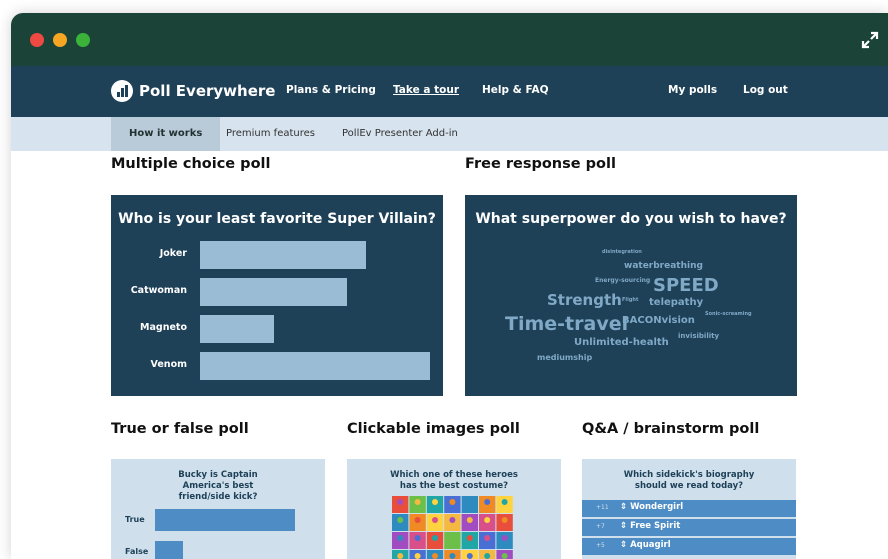  What do you see at coordinates (870, 40) in the screenshot?
I see `expand-arrows-icon` at bounding box center [870, 40].